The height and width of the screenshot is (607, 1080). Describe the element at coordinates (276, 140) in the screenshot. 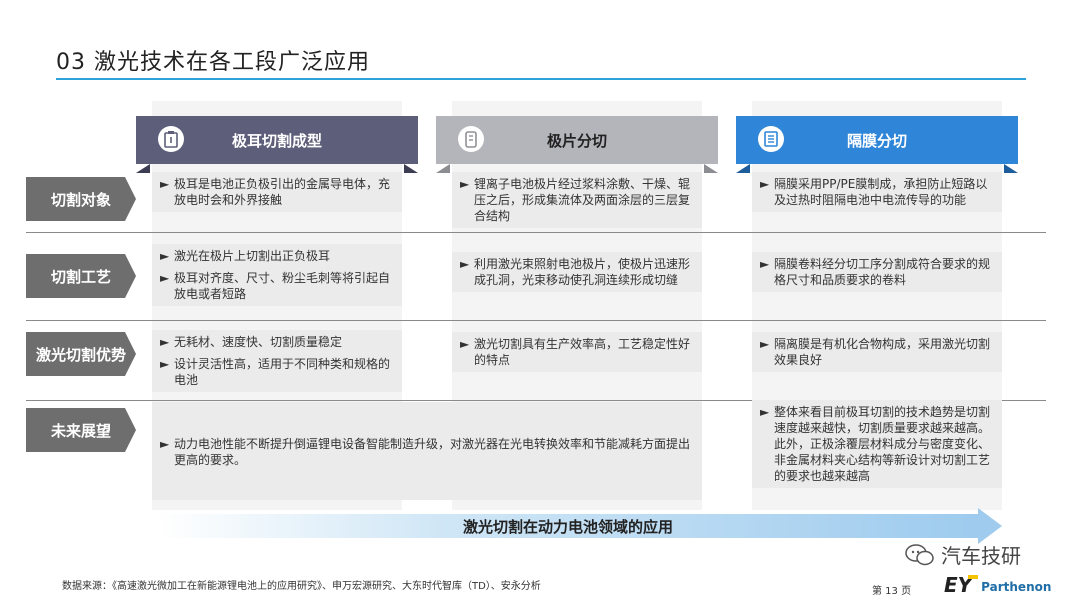

I see `column-header-label: 极耳切割成型` at that location.